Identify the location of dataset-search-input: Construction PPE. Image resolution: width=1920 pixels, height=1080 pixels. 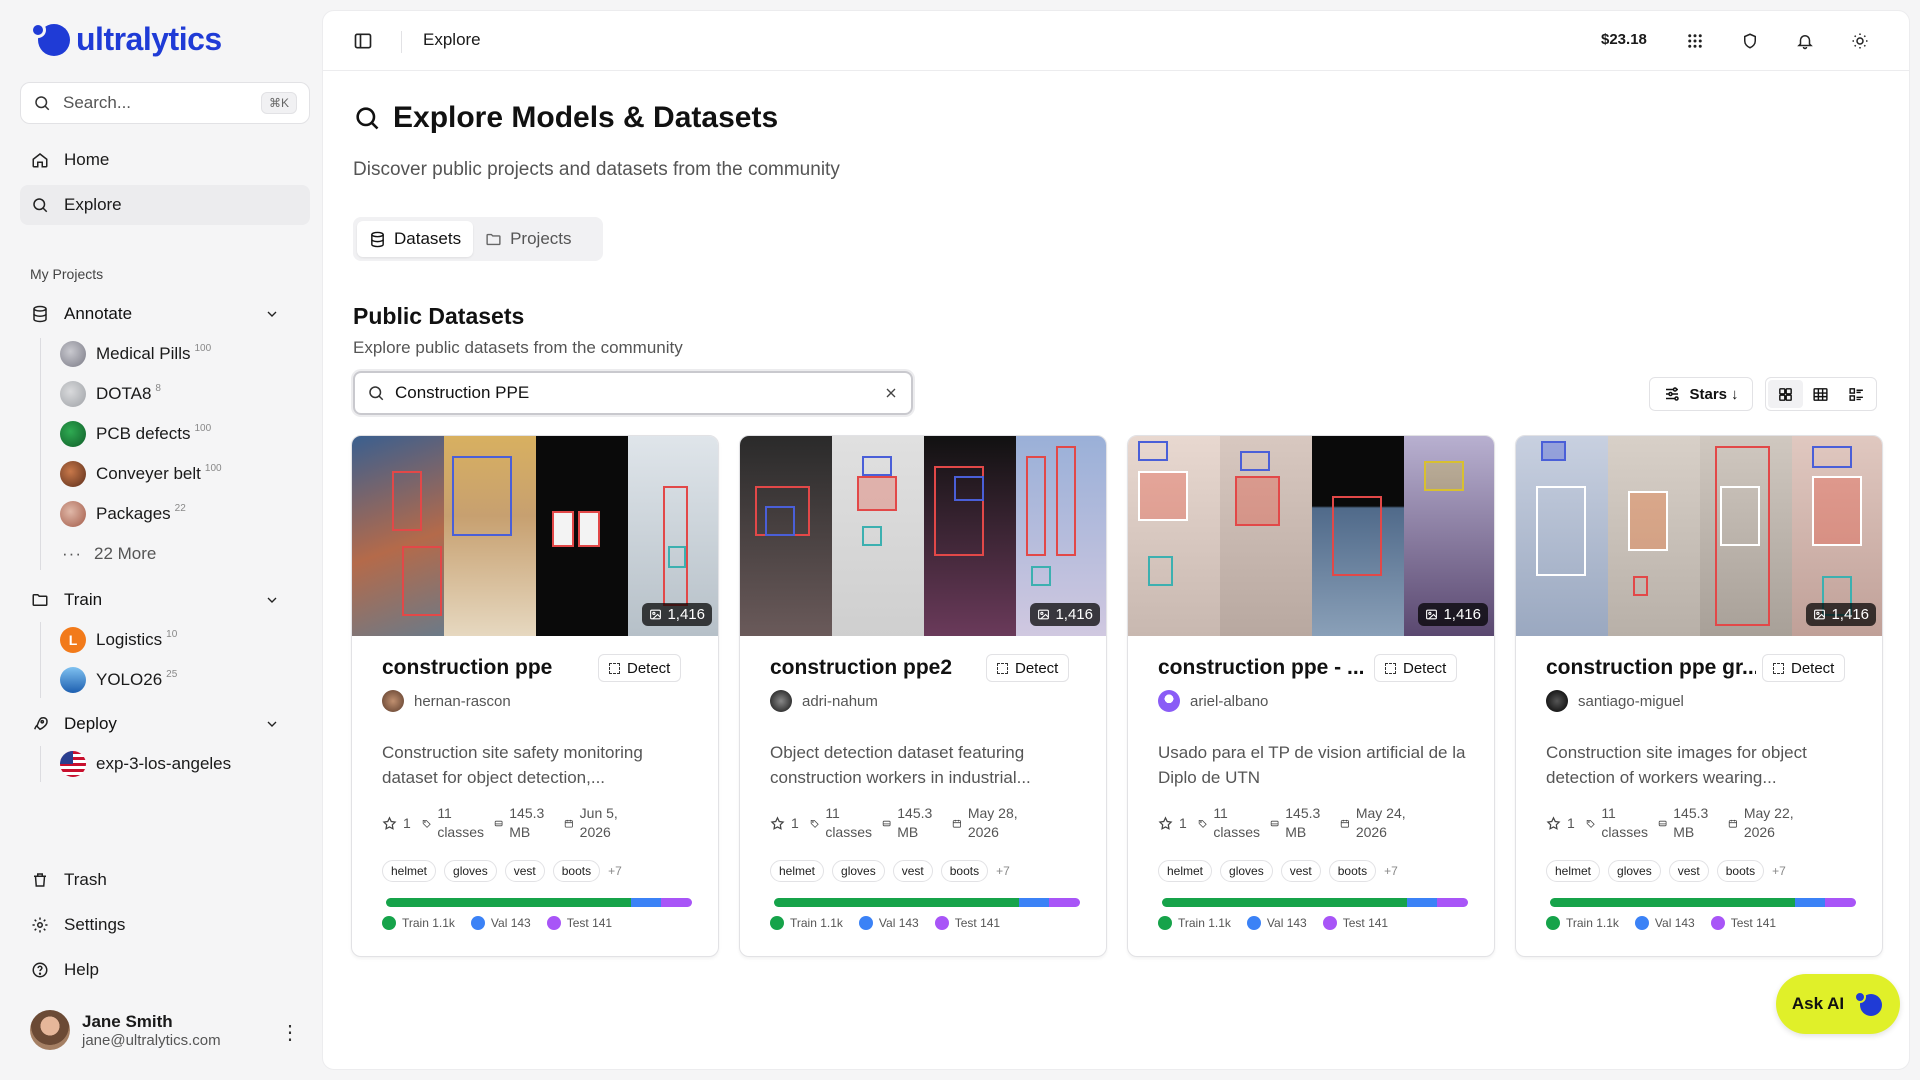
(633, 393).